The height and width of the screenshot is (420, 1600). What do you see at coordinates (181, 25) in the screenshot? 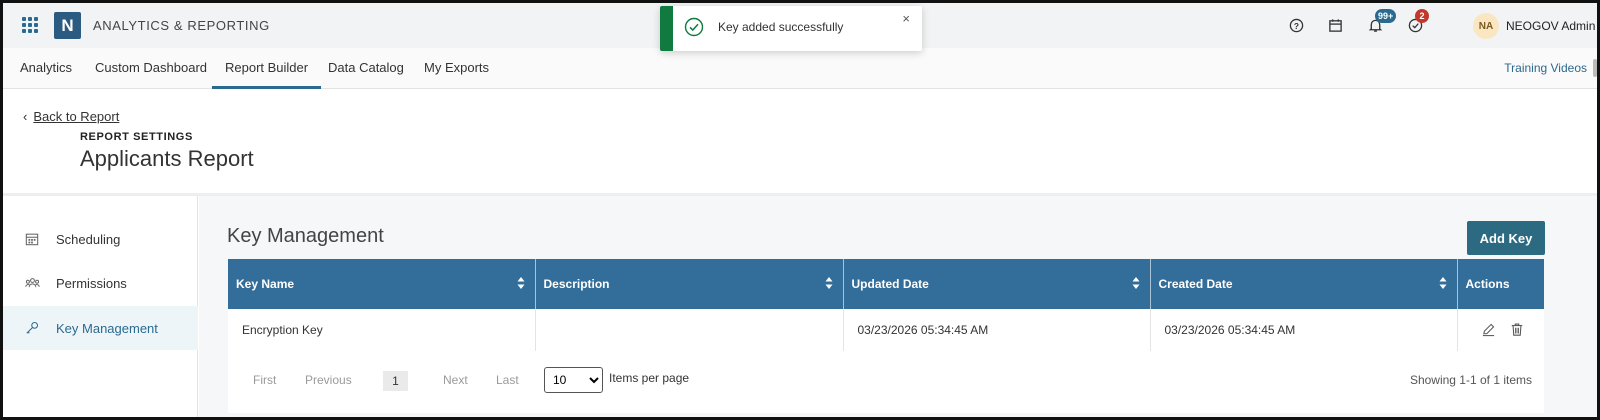
I see `app-title: ANALYTICS & REPORTING` at bounding box center [181, 25].